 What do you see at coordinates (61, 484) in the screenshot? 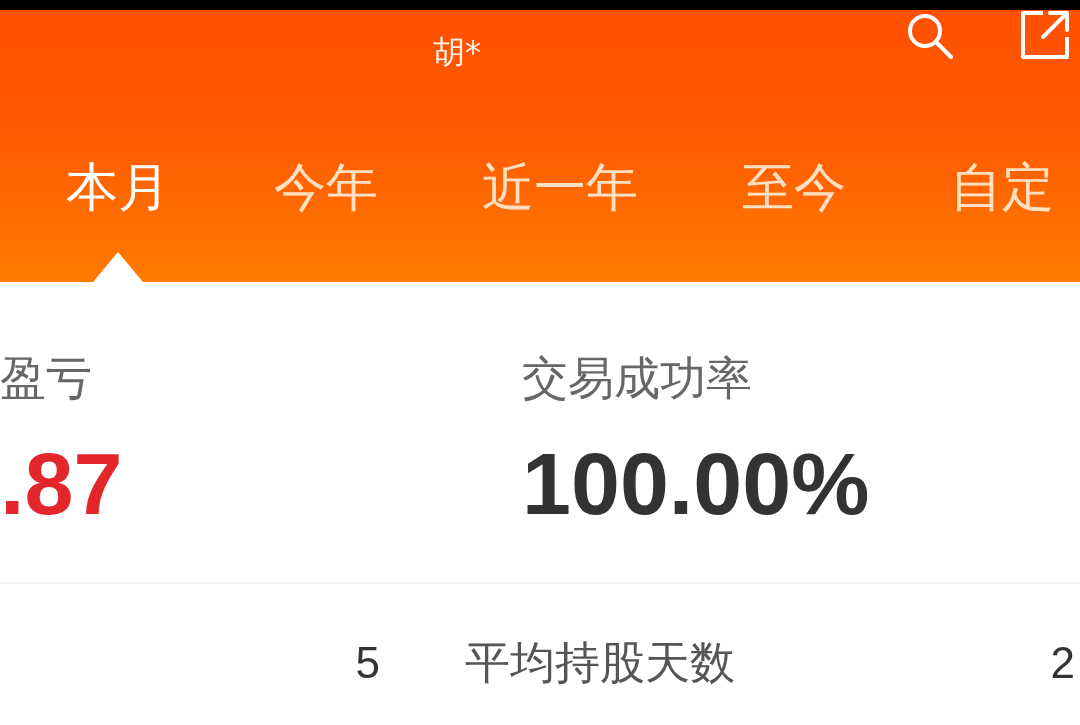
I see `metric-value: .87` at bounding box center [61, 484].